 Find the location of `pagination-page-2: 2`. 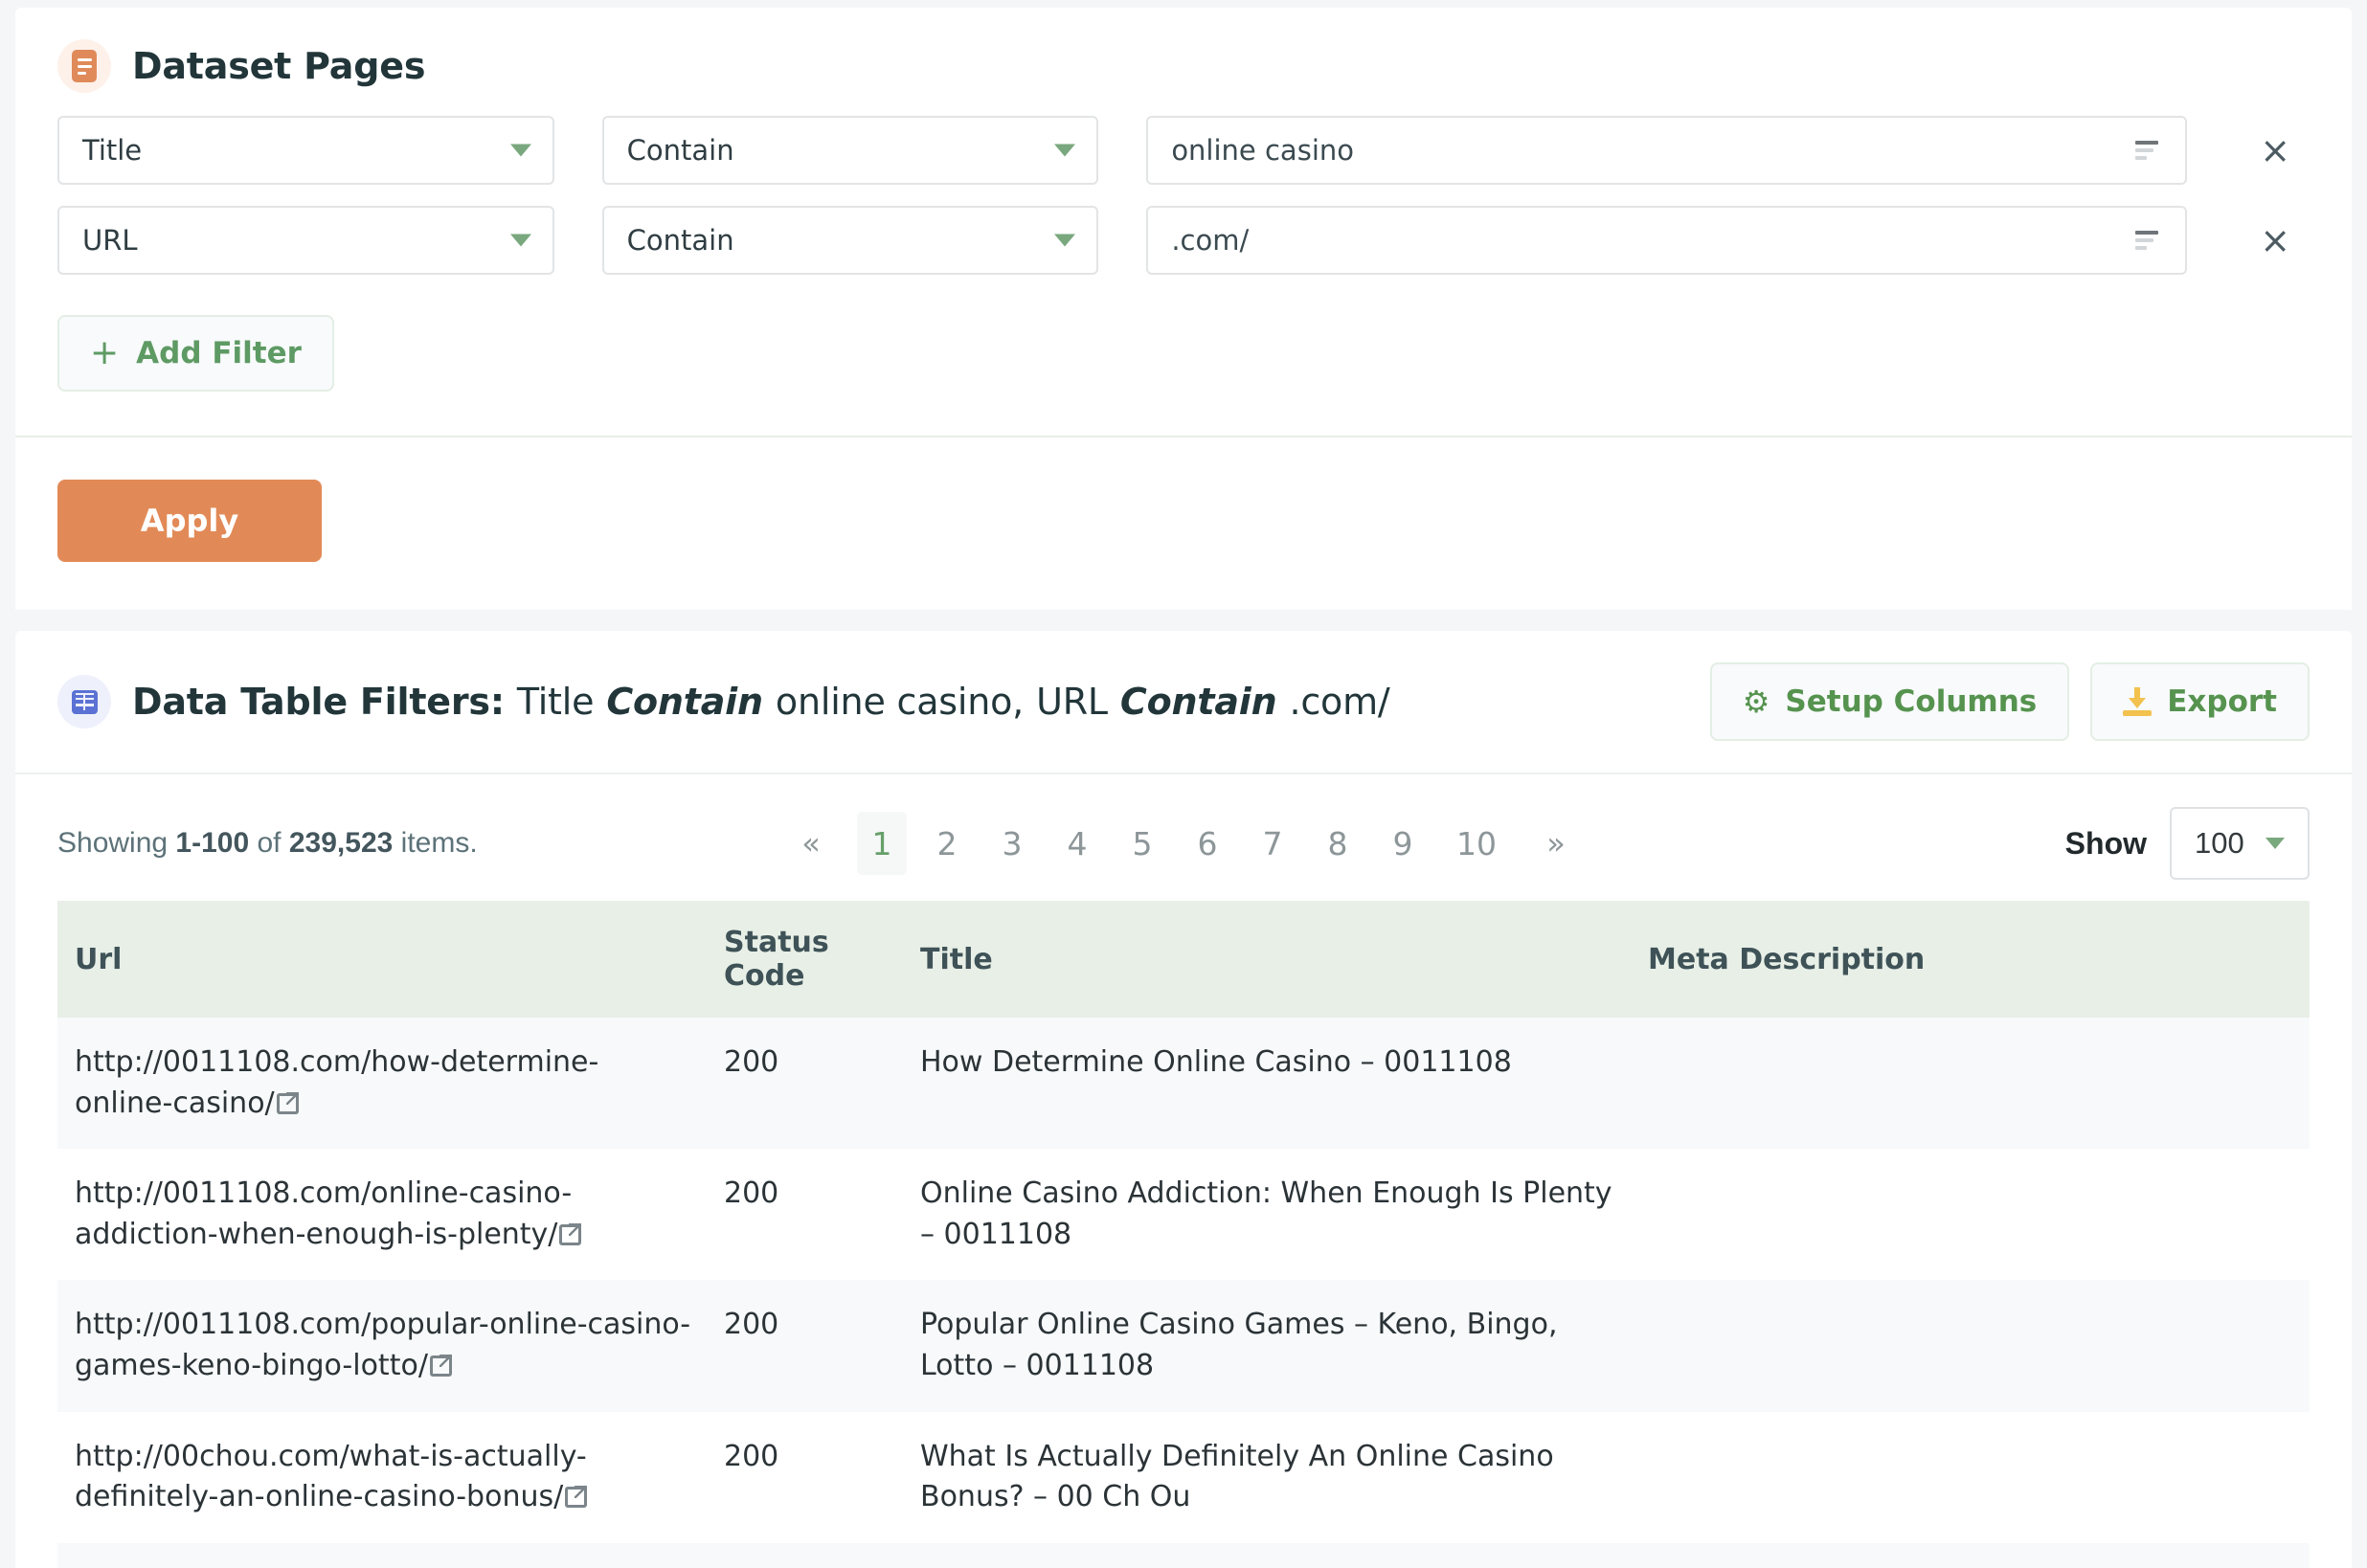

pagination-page-2: 2 is located at coordinates (947, 843).